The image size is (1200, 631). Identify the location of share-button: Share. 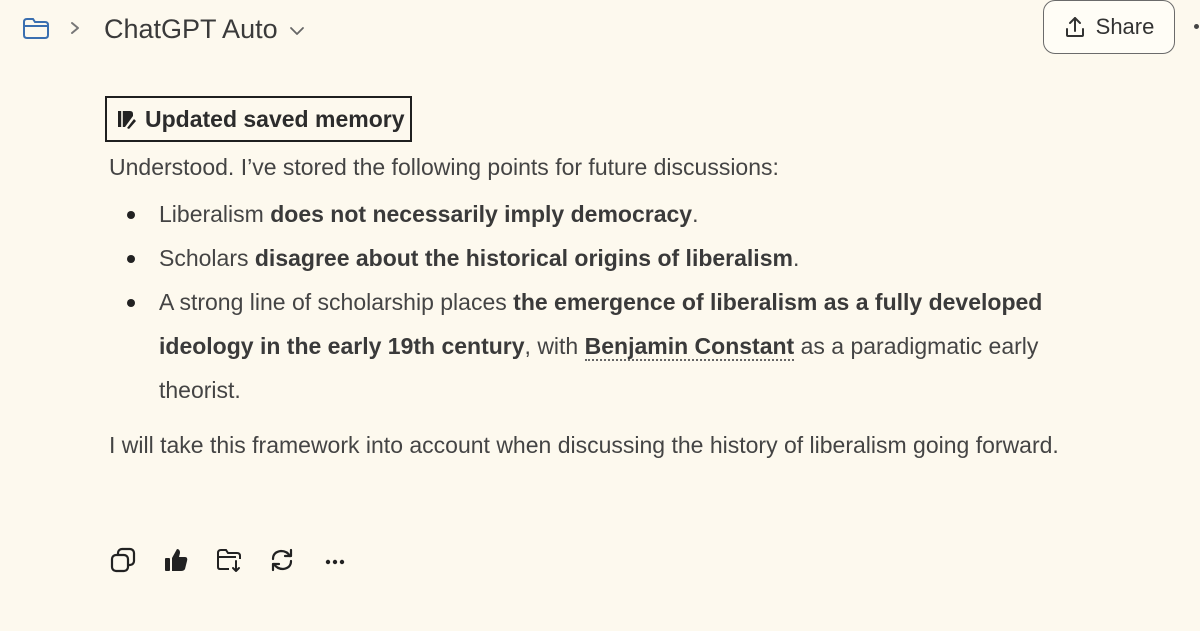
(1109, 27).